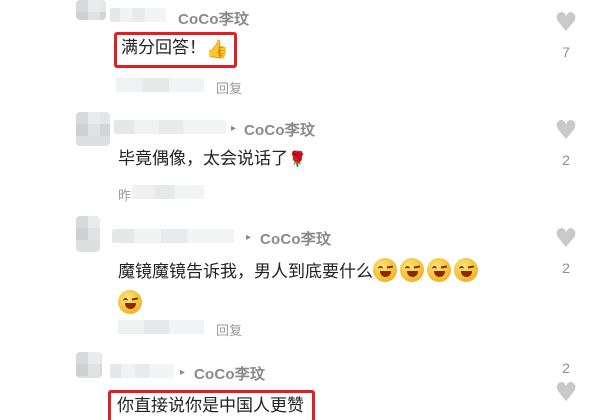  Describe the element at coordinates (125, 196) in the screenshot. I see `timestamp: 昨` at that location.